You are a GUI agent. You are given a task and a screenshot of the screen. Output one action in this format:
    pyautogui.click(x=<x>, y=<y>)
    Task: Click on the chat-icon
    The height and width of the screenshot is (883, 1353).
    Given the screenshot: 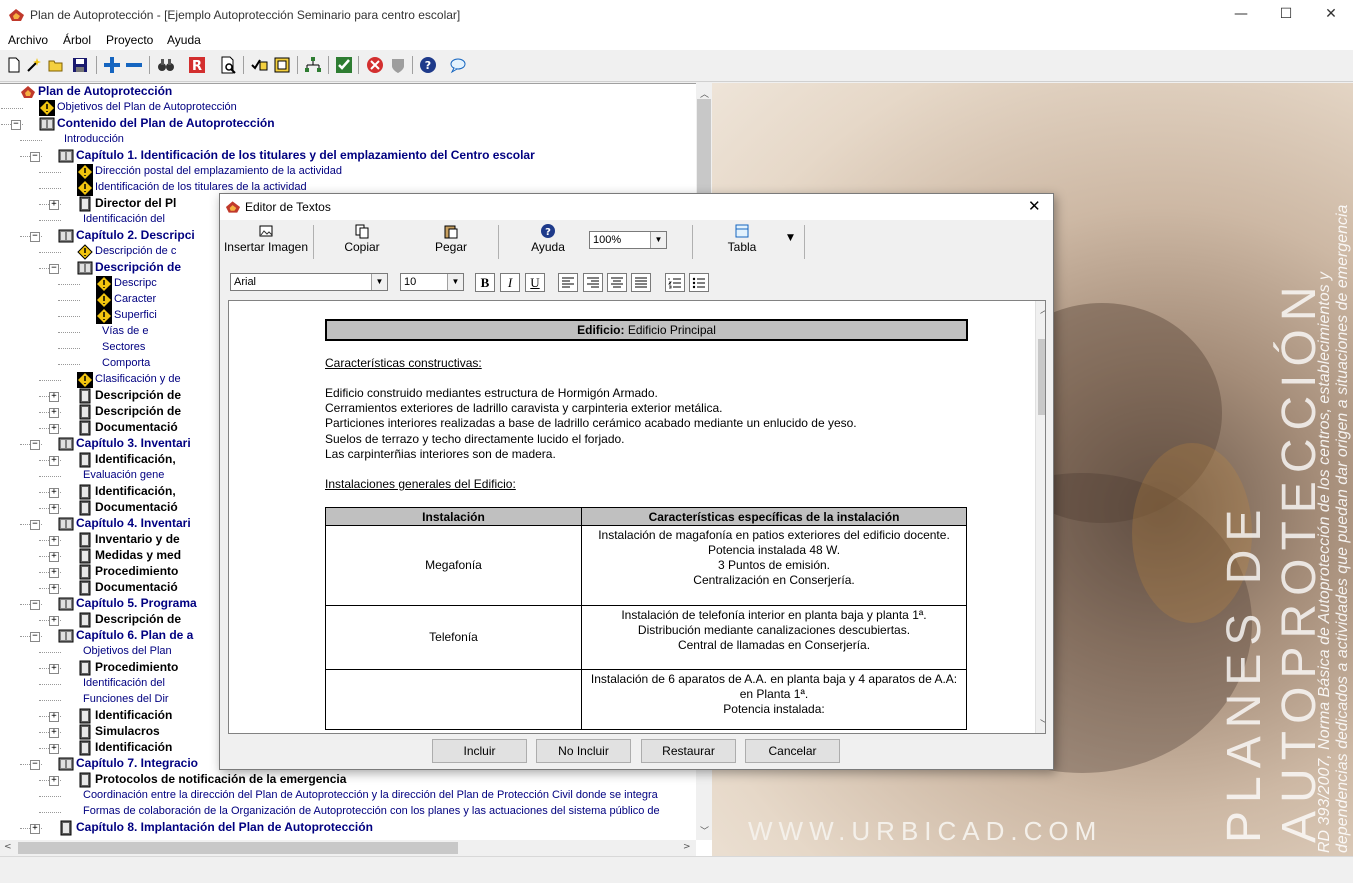 What is the action you would take?
    pyautogui.click(x=458, y=65)
    